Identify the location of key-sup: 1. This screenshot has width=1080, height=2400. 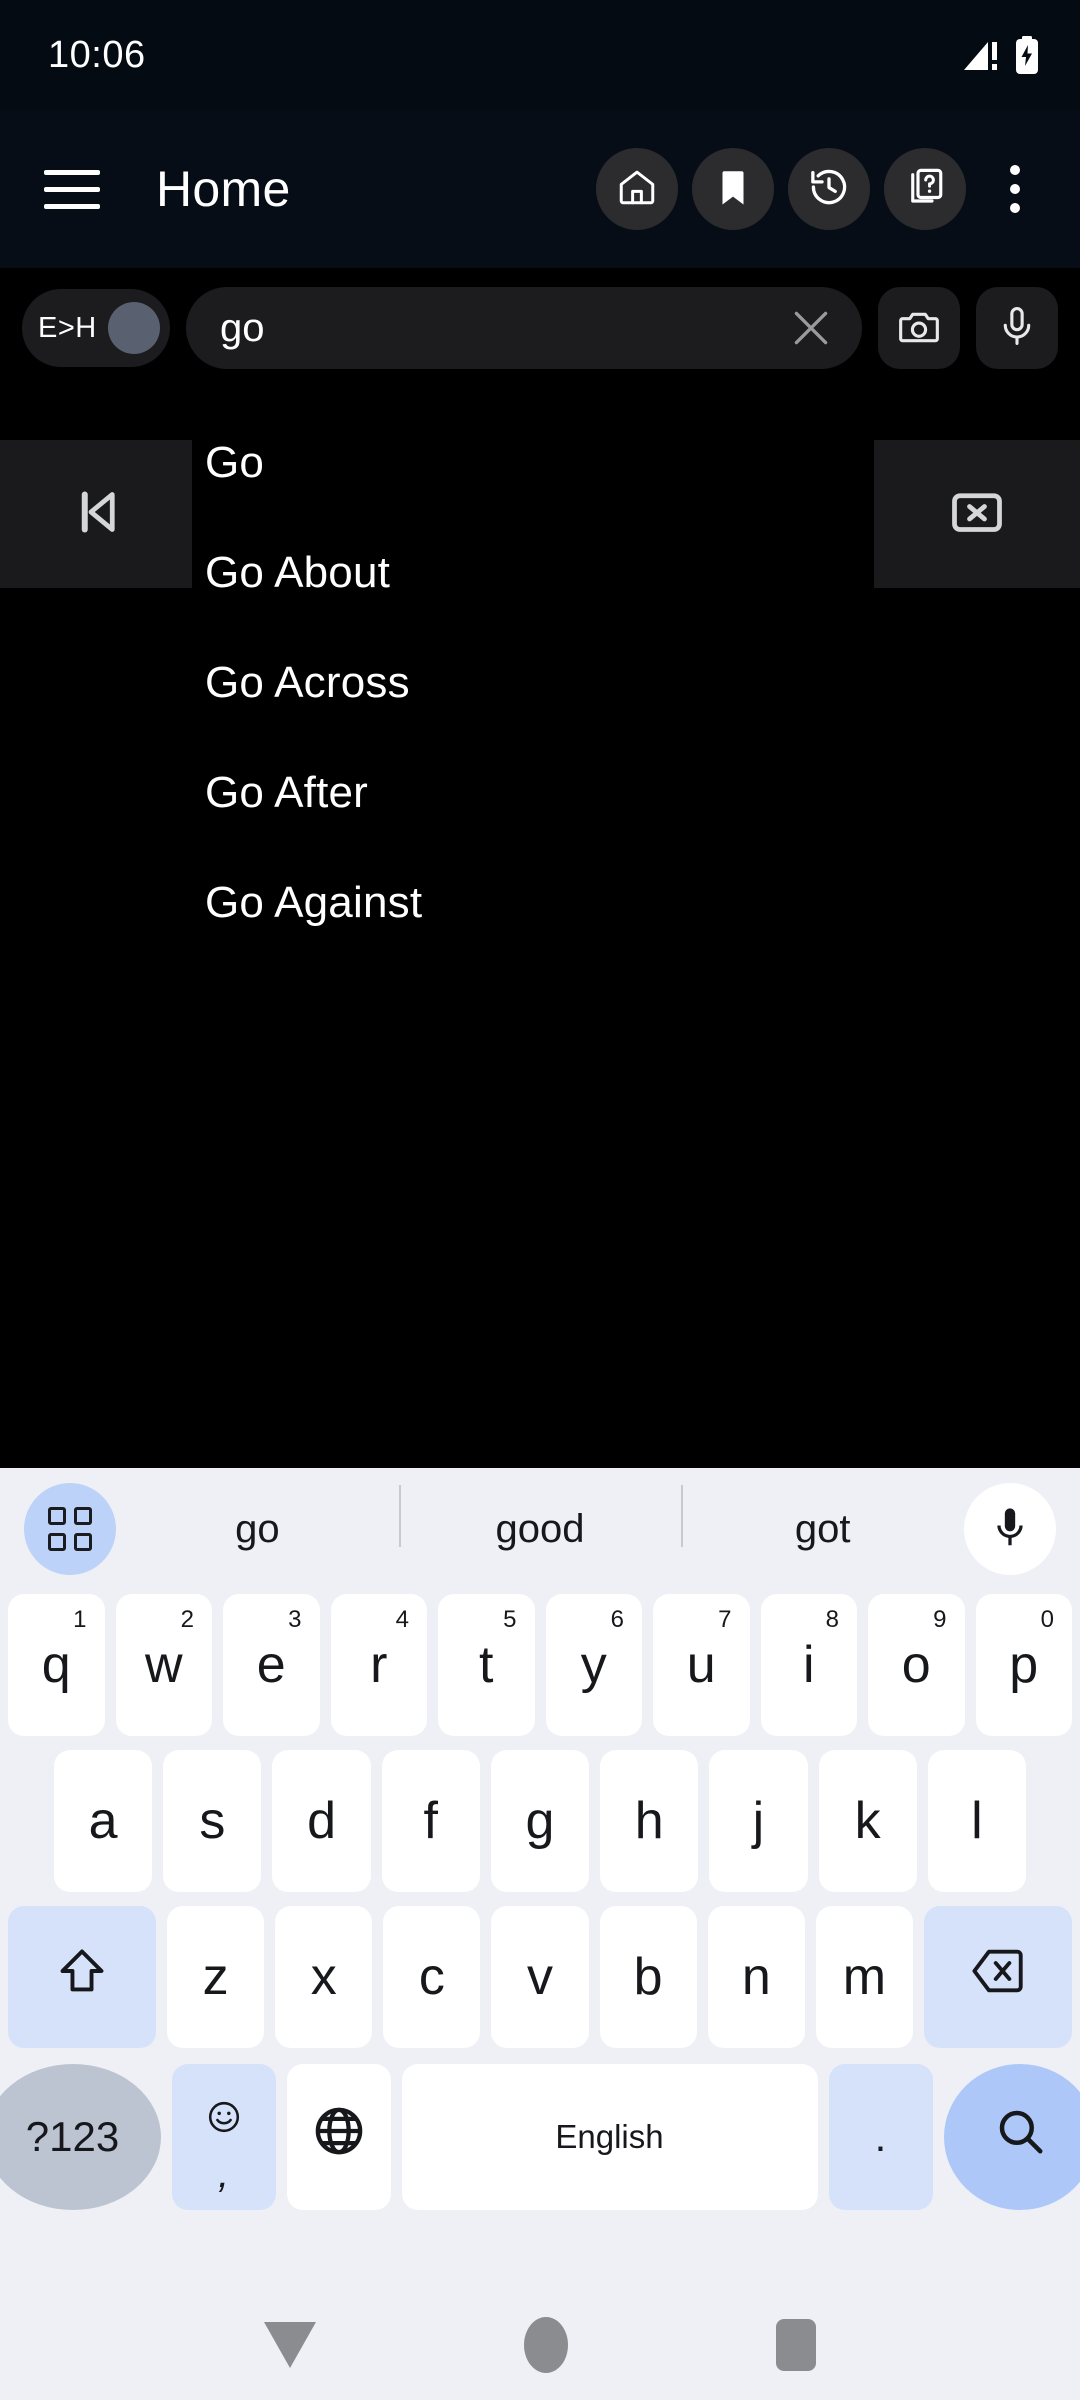
(80, 1619).